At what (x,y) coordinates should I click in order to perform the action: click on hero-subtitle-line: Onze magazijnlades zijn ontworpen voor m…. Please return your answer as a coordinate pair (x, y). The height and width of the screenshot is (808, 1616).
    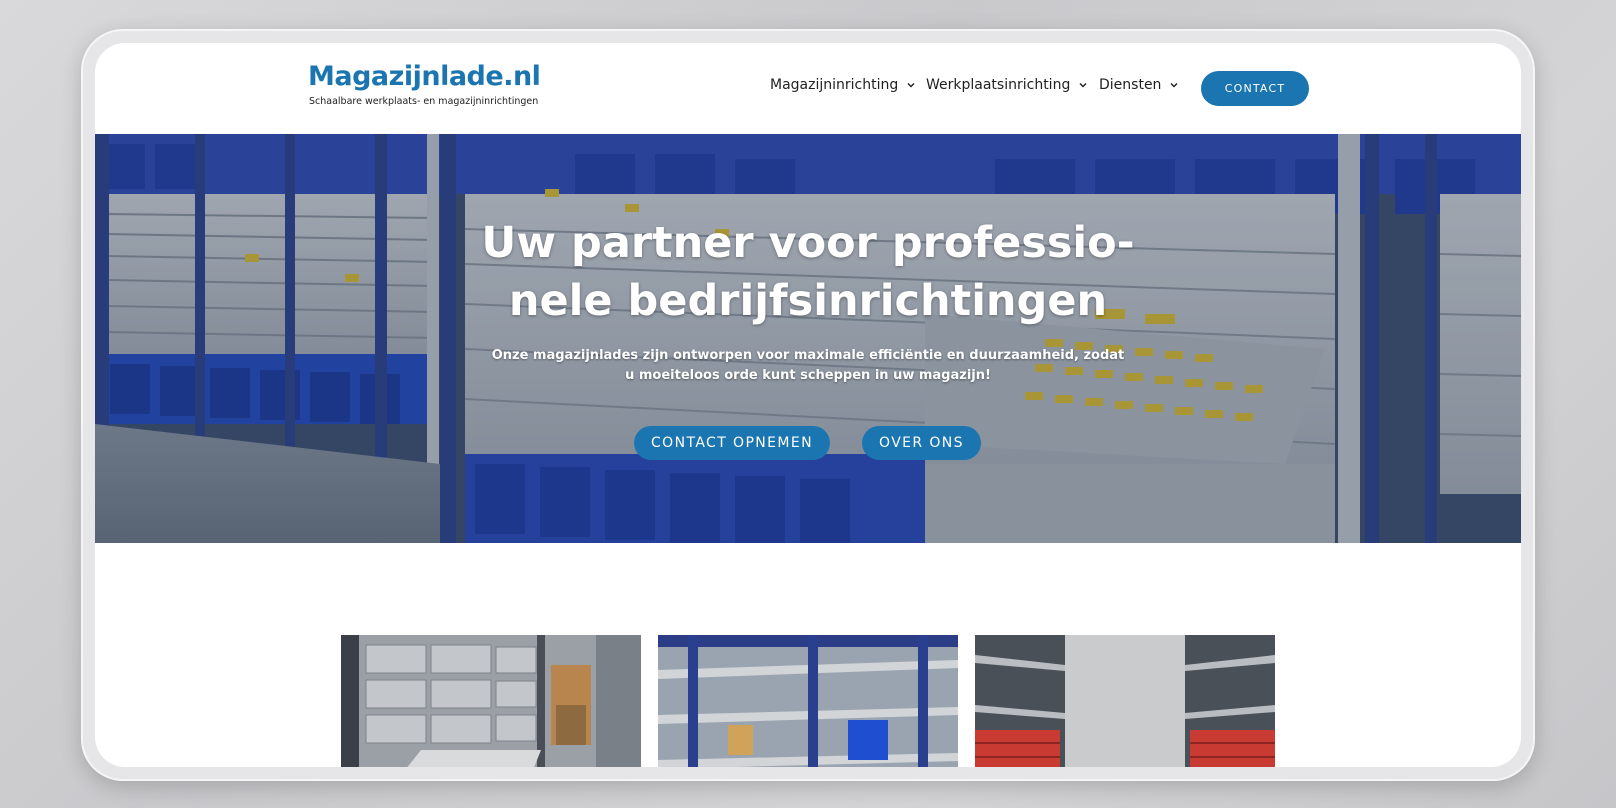
    Looking at the image, I should click on (808, 355).